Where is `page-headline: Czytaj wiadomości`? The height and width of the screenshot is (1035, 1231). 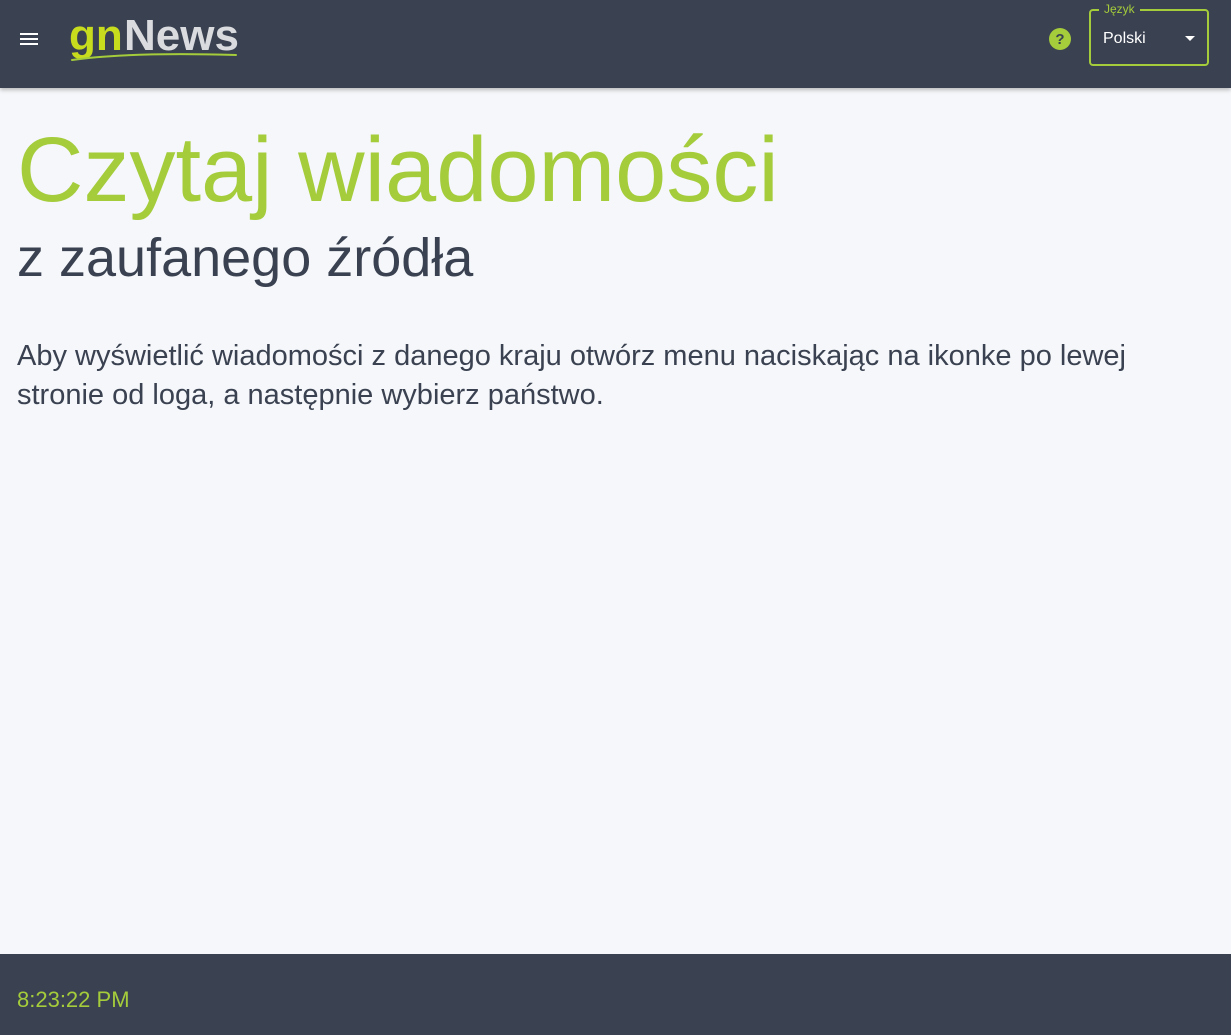 page-headline: Czytaj wiadomości is located at coordinates (398, 170).